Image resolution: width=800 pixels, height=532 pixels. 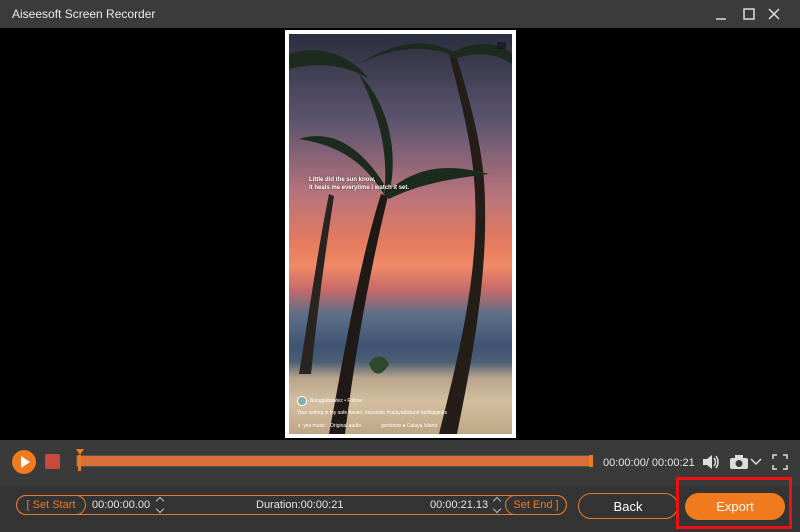 I want to click on mute-icon, so click(x=501, y=45).